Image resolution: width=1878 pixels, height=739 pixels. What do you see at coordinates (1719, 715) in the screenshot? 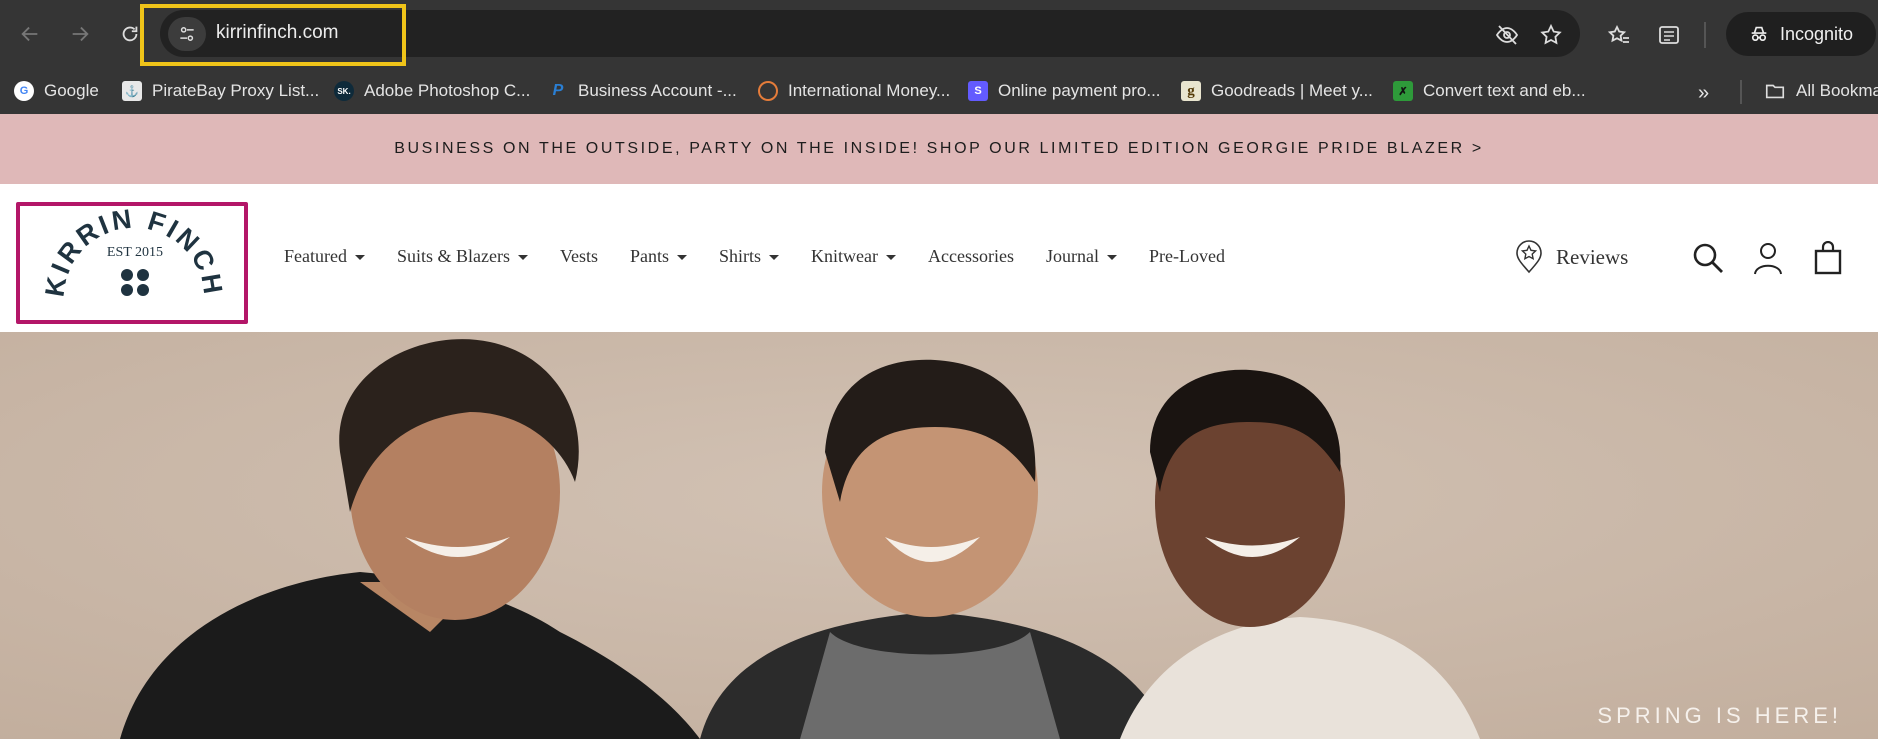
I see `hero-tagline: SPRING IS HERE!` at bounding box center [1719, 715].